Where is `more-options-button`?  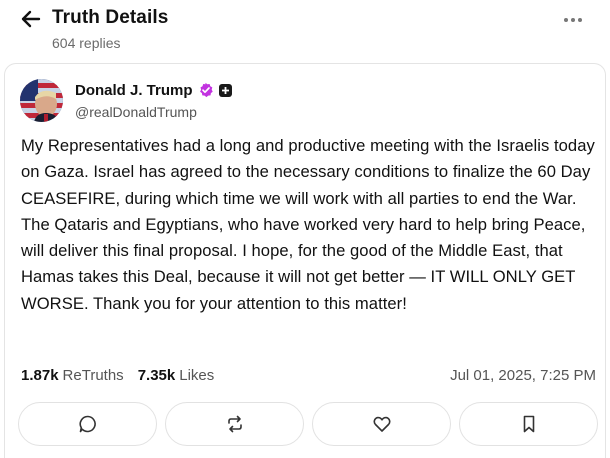 more-options-button is located at coordinates (573, 20).